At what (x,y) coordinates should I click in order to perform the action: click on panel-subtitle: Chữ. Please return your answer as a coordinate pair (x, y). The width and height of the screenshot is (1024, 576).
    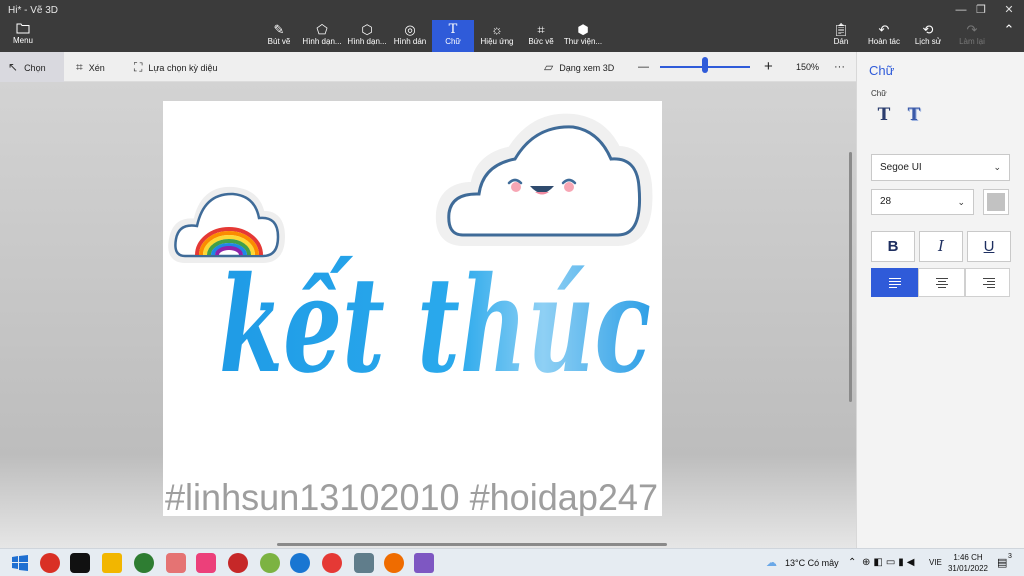
    Looking at the image, I should click on (879, 93).